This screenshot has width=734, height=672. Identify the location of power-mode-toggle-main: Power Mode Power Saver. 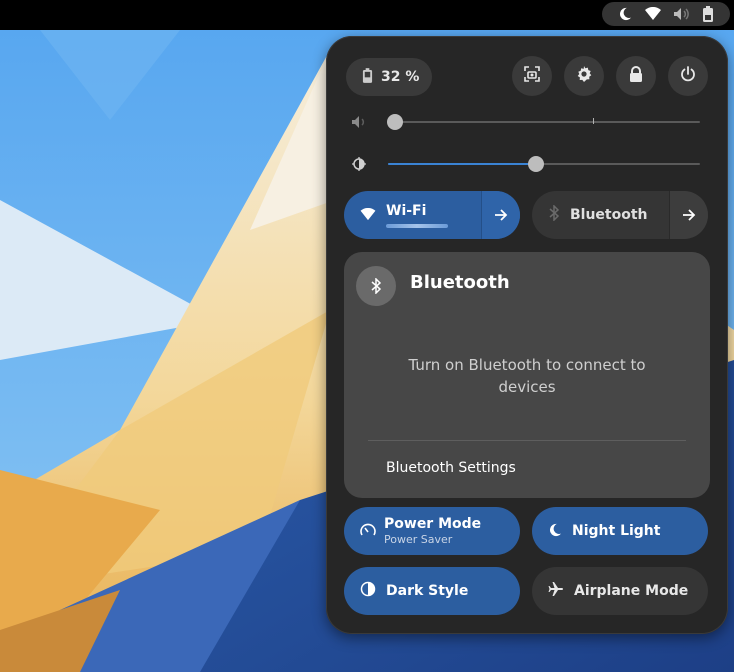
(432, 531).